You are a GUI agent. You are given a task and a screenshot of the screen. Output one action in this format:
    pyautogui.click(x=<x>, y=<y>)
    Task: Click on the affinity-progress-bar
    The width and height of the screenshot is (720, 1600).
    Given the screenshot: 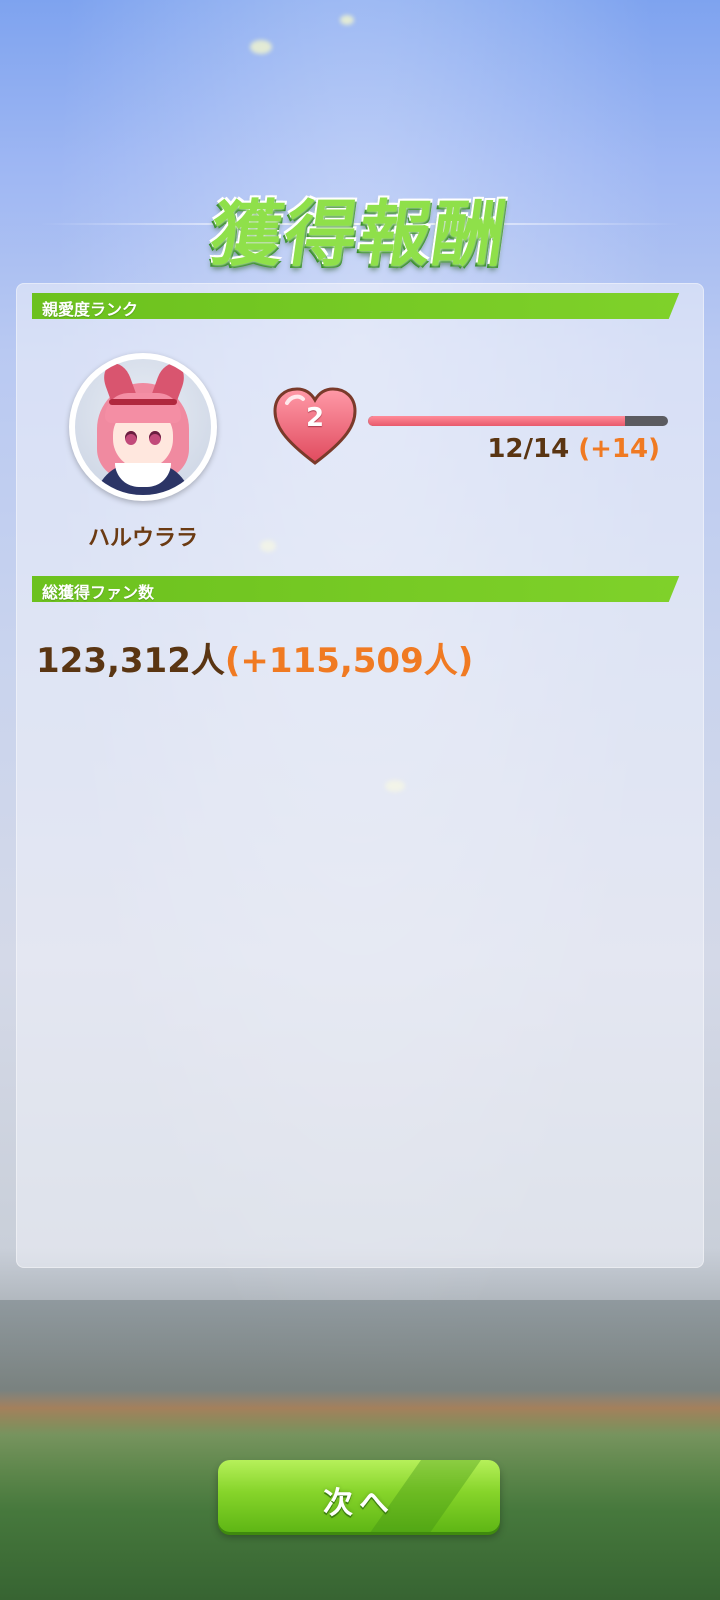 What is the action you would take?
    pyautogui.click(x=518, y=421)
    